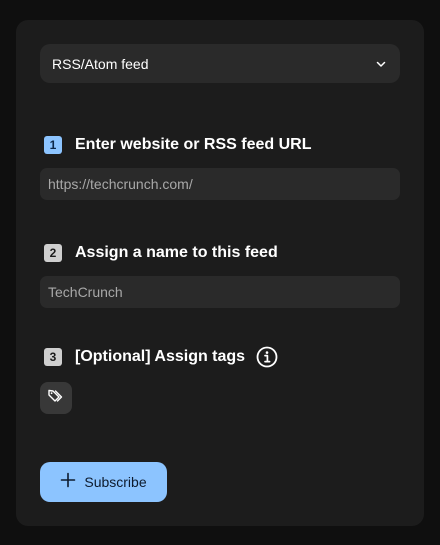  What do you see at coordinates (220, 184) in the screenshot?
I see `feed-url-input: https://techcrunch.com/` at bounding box center [220, 184].